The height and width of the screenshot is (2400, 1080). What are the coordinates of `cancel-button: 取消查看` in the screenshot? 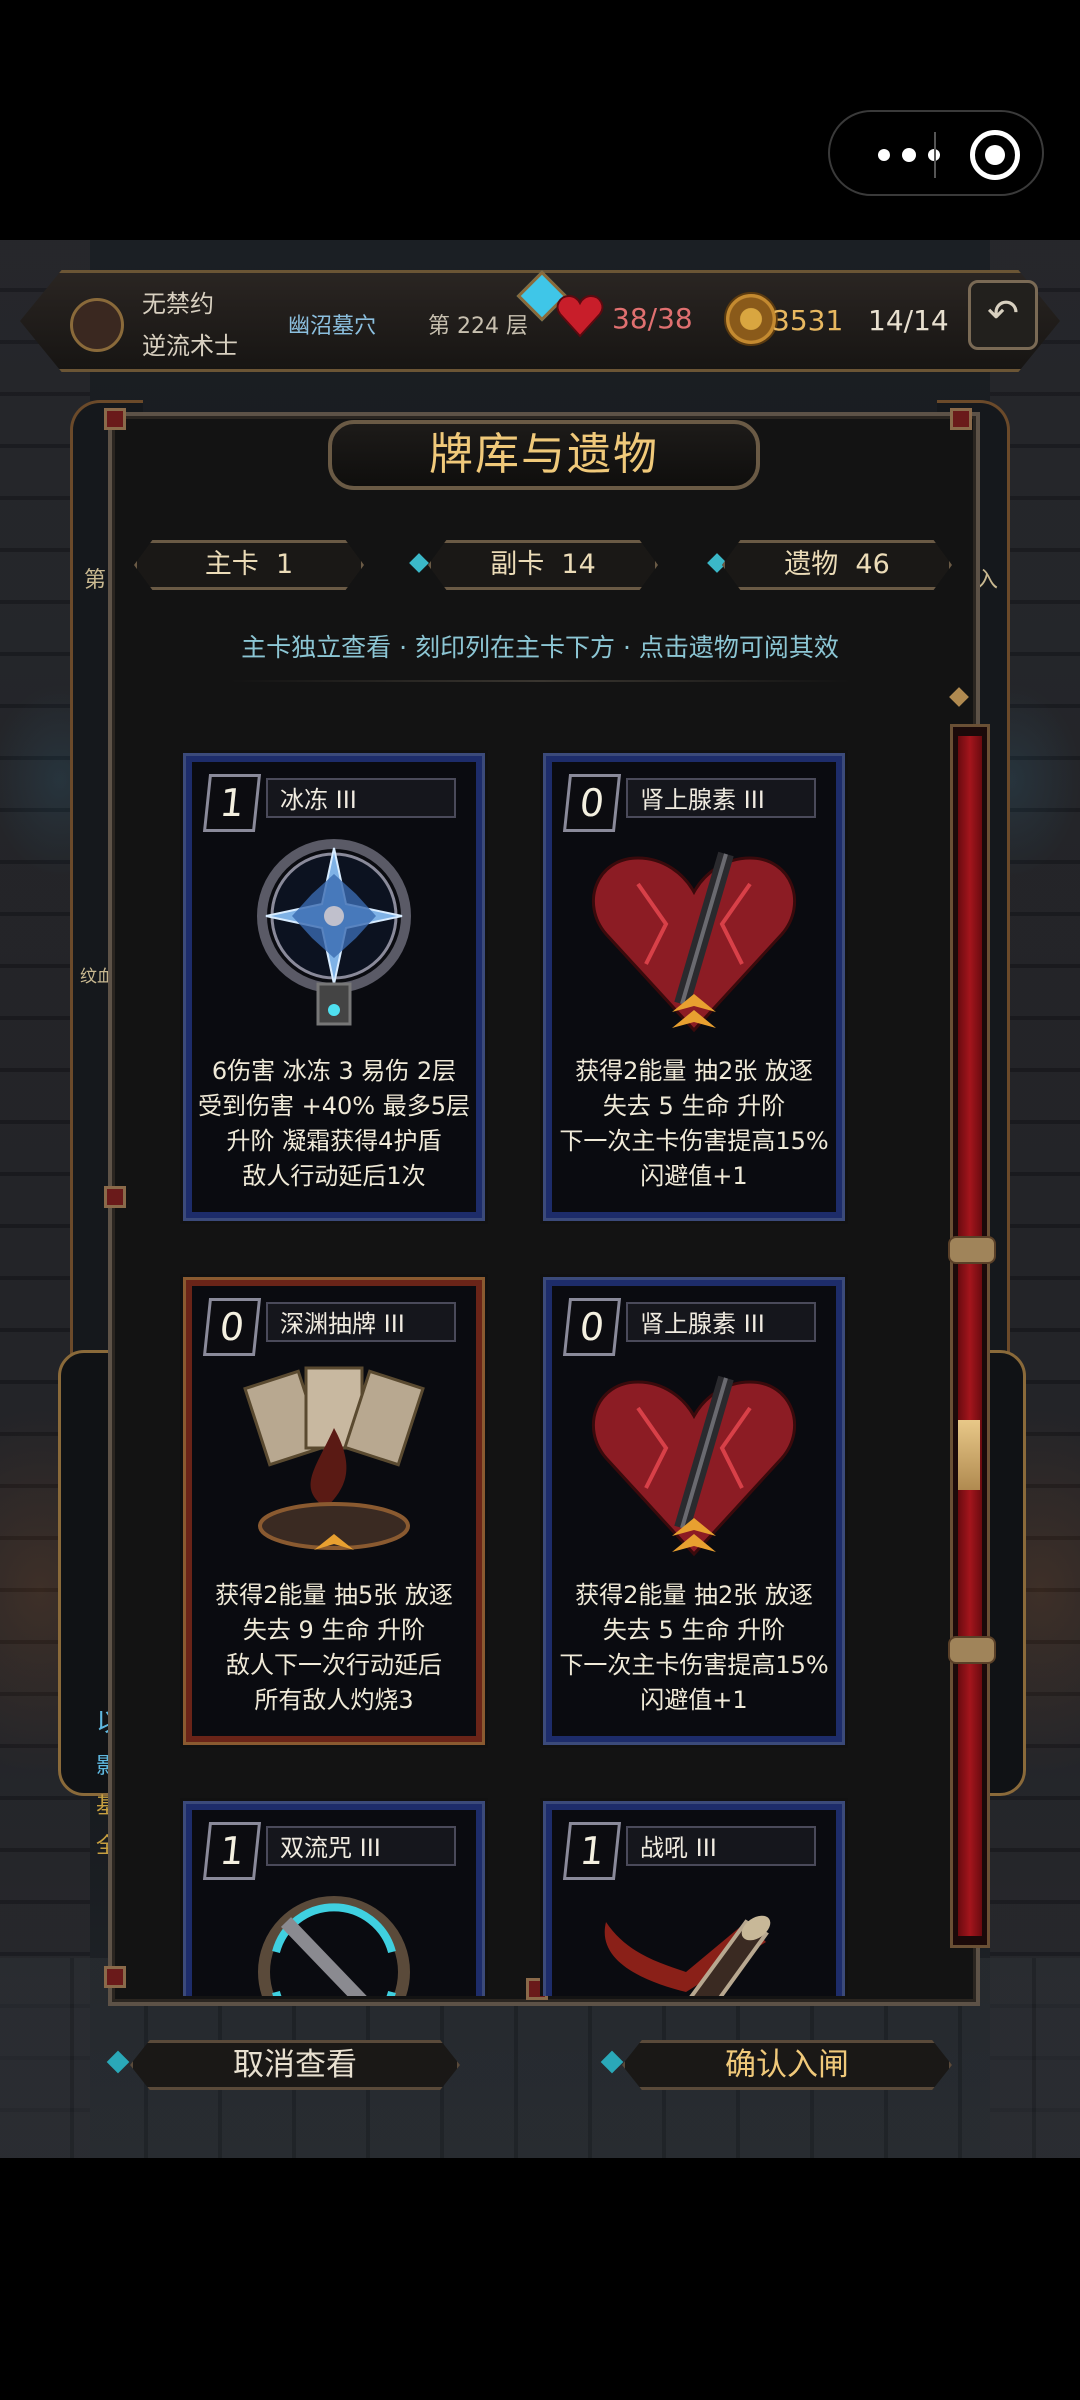 It's located at (295, 2065).